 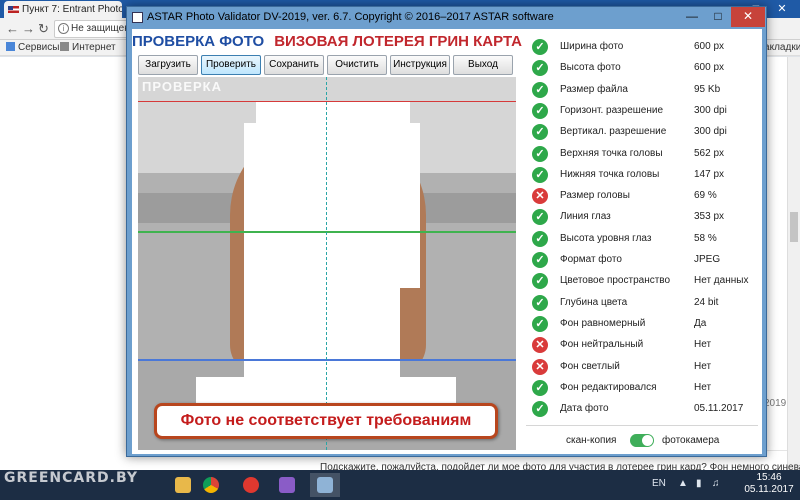 What do you see at coordinates (327, 101) in the screenshot?
I see `head-top-guide-line` at bounding box center [327, 101].